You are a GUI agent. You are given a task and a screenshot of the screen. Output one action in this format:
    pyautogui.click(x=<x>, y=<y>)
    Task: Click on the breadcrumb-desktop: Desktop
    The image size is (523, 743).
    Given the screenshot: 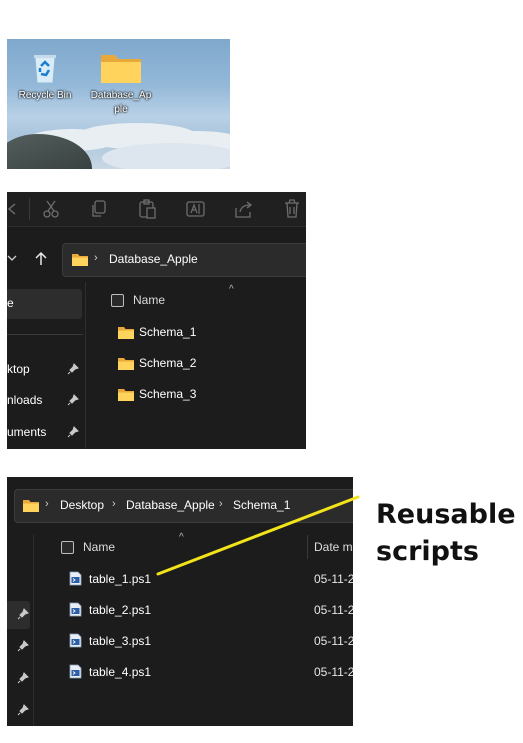 What is the action you would take?
    pyautogui.click(x=82, y=505)
    